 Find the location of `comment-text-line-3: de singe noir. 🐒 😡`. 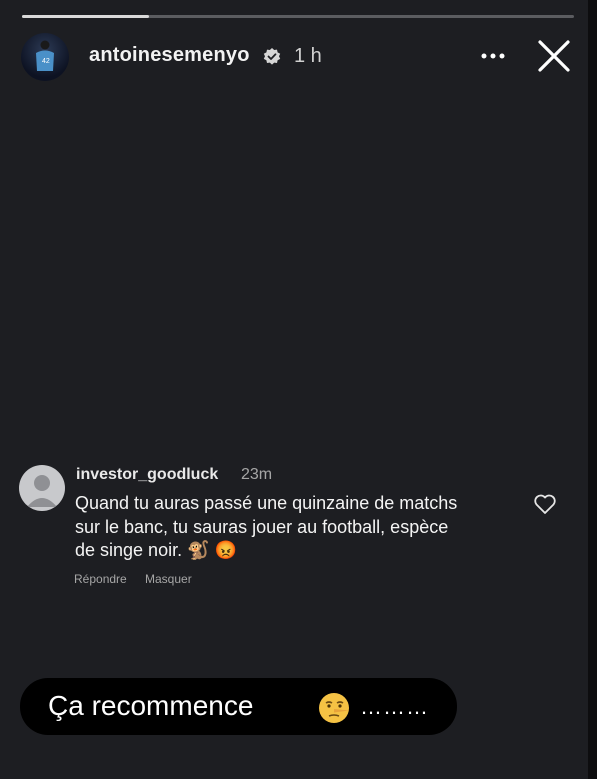

comment-text-line-3: de singe noir. 🐒 😡 is located at coordinates (156, 550).